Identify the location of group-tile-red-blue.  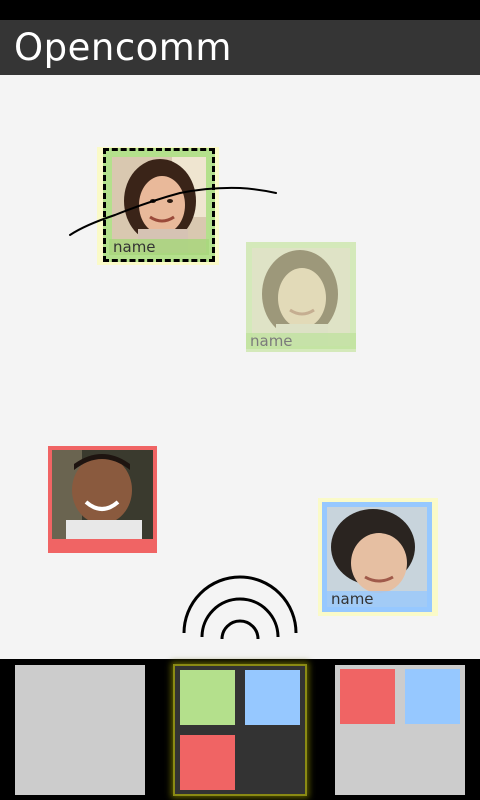
(400, 730).